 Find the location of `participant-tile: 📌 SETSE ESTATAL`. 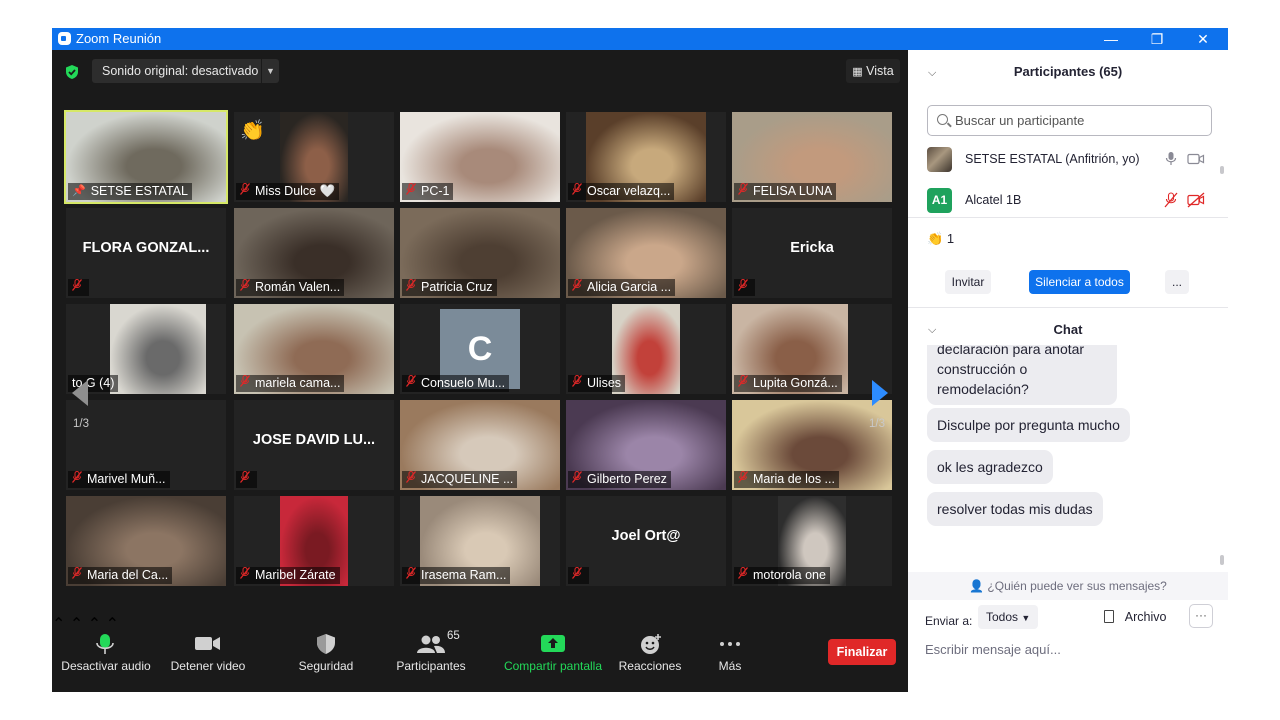

participant-tile: 📌 SETSE ESTATAL is located at coordinates (146, 157).